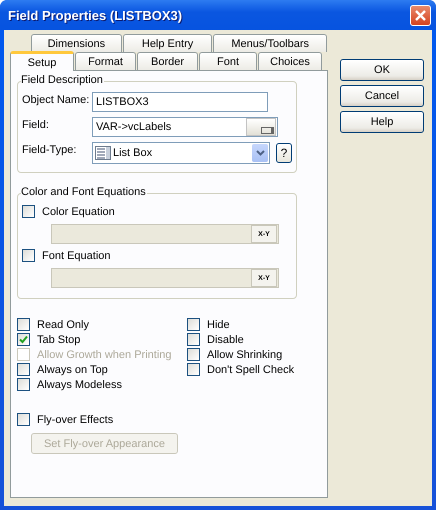 The height and width of the screenshot is (510, 436). Describe the element at coordinates (284, 153) in the screenshot. I see `help-button: ?` at that location.